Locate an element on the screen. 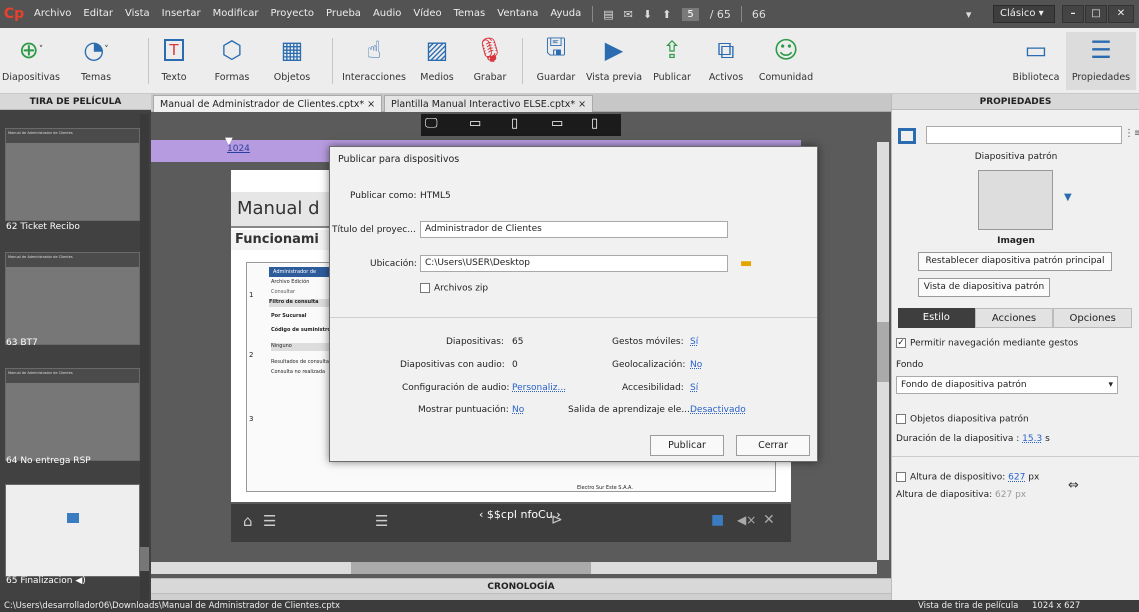  tab-estilo: Estilo is located at coordinates (936, 318).